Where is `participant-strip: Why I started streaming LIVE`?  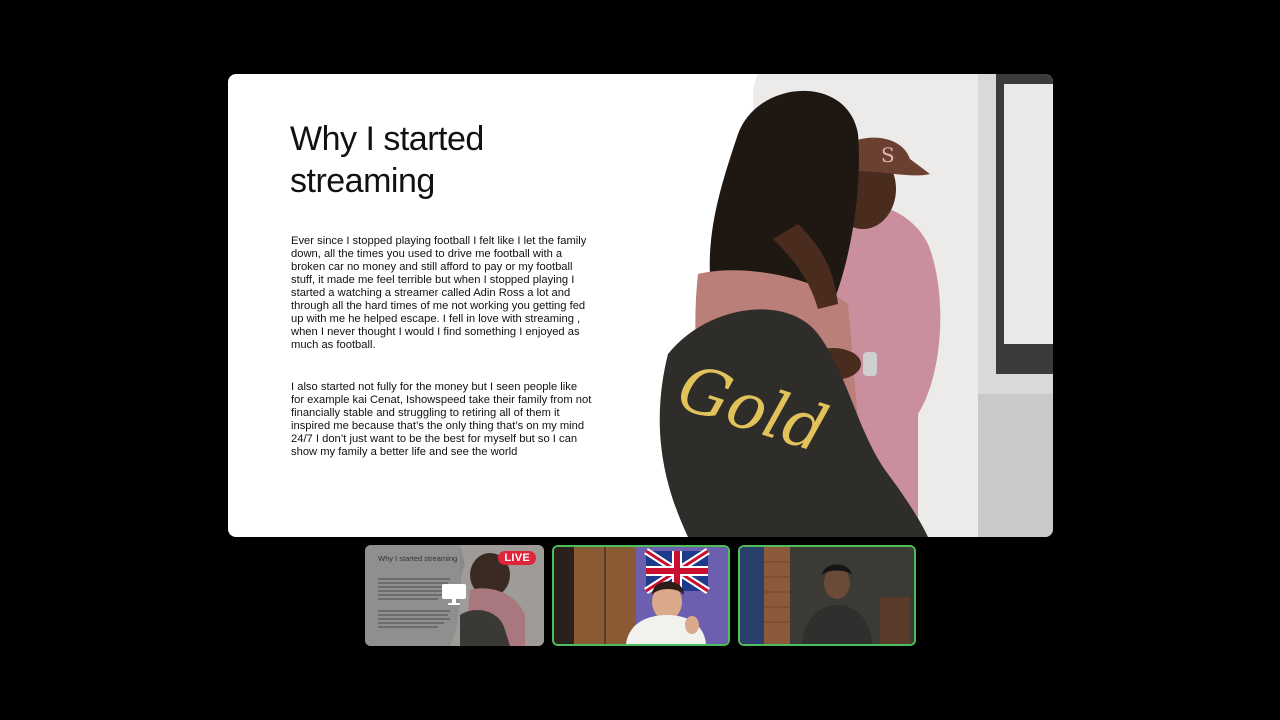
participant-strip: Why I started streaming LIVE is located at coordinates (641, 595).